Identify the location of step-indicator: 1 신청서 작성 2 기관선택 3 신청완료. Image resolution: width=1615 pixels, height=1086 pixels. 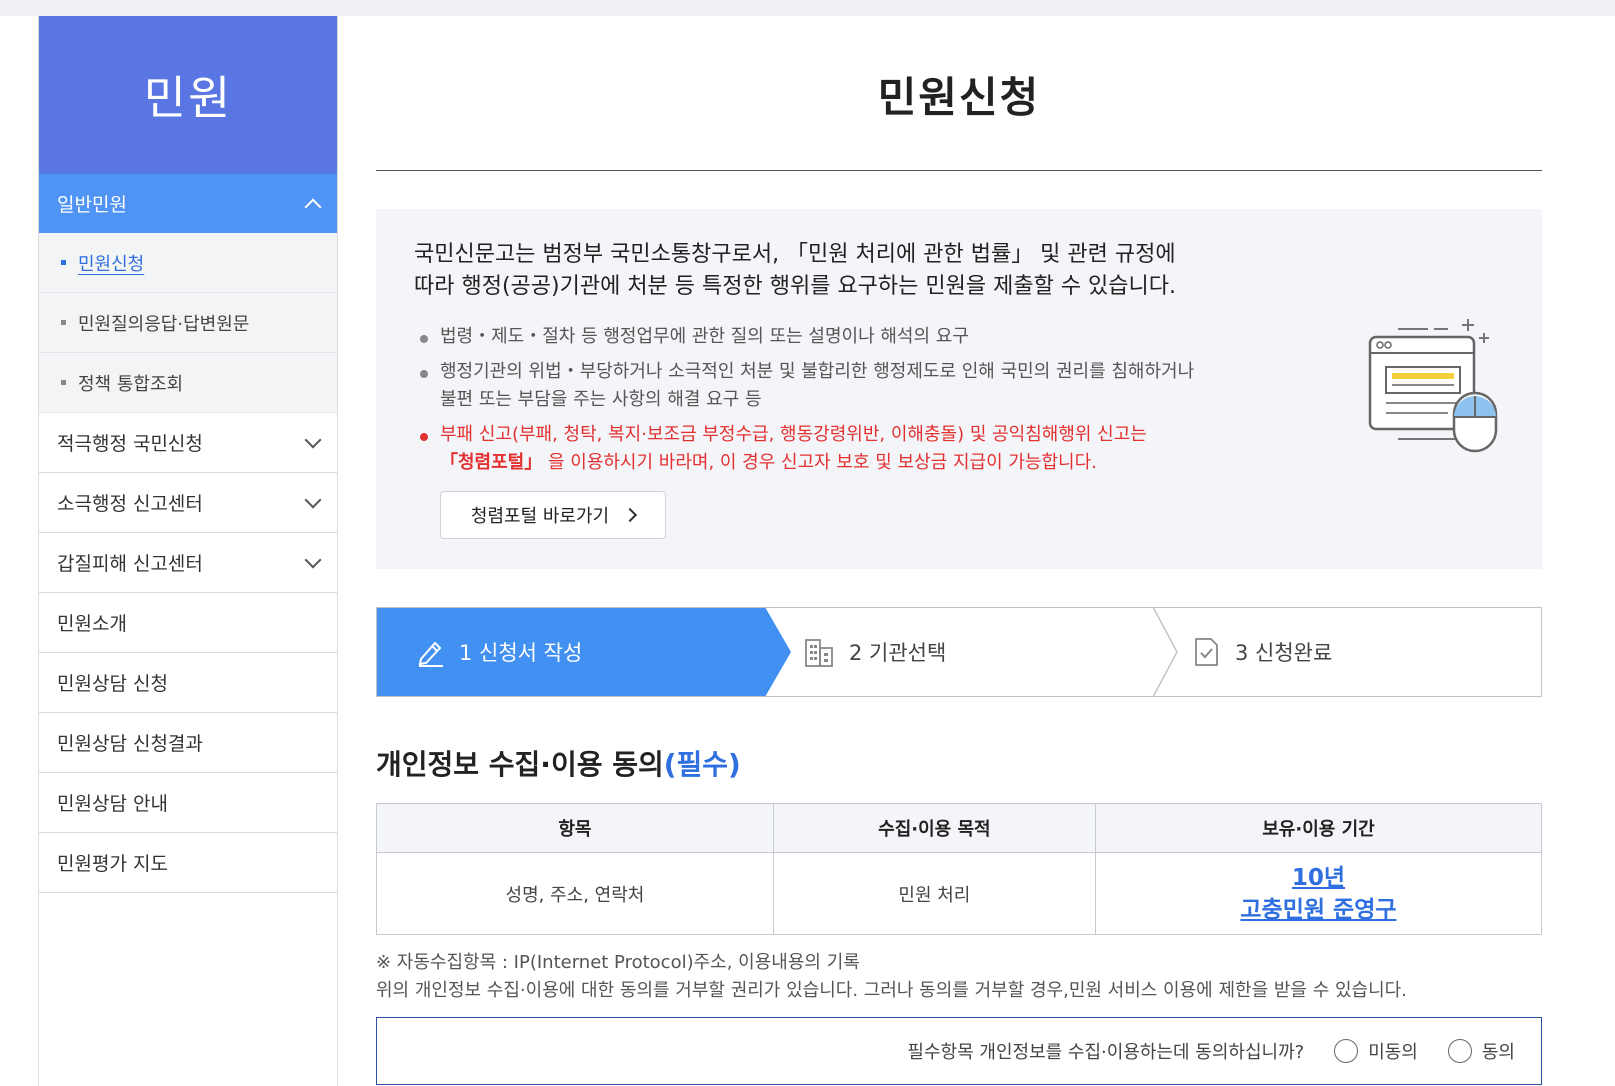
(959, 652).